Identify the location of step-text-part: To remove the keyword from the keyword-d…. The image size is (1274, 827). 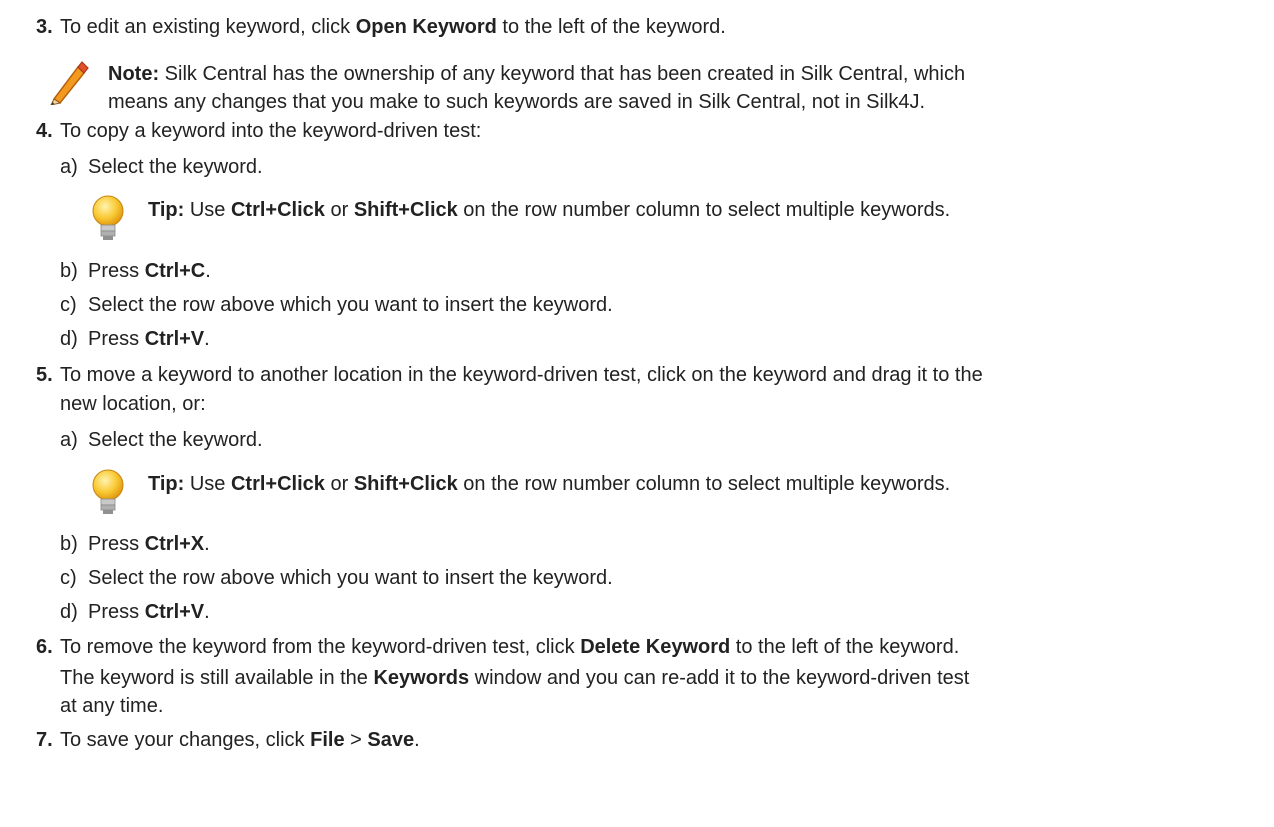
(320, 647).